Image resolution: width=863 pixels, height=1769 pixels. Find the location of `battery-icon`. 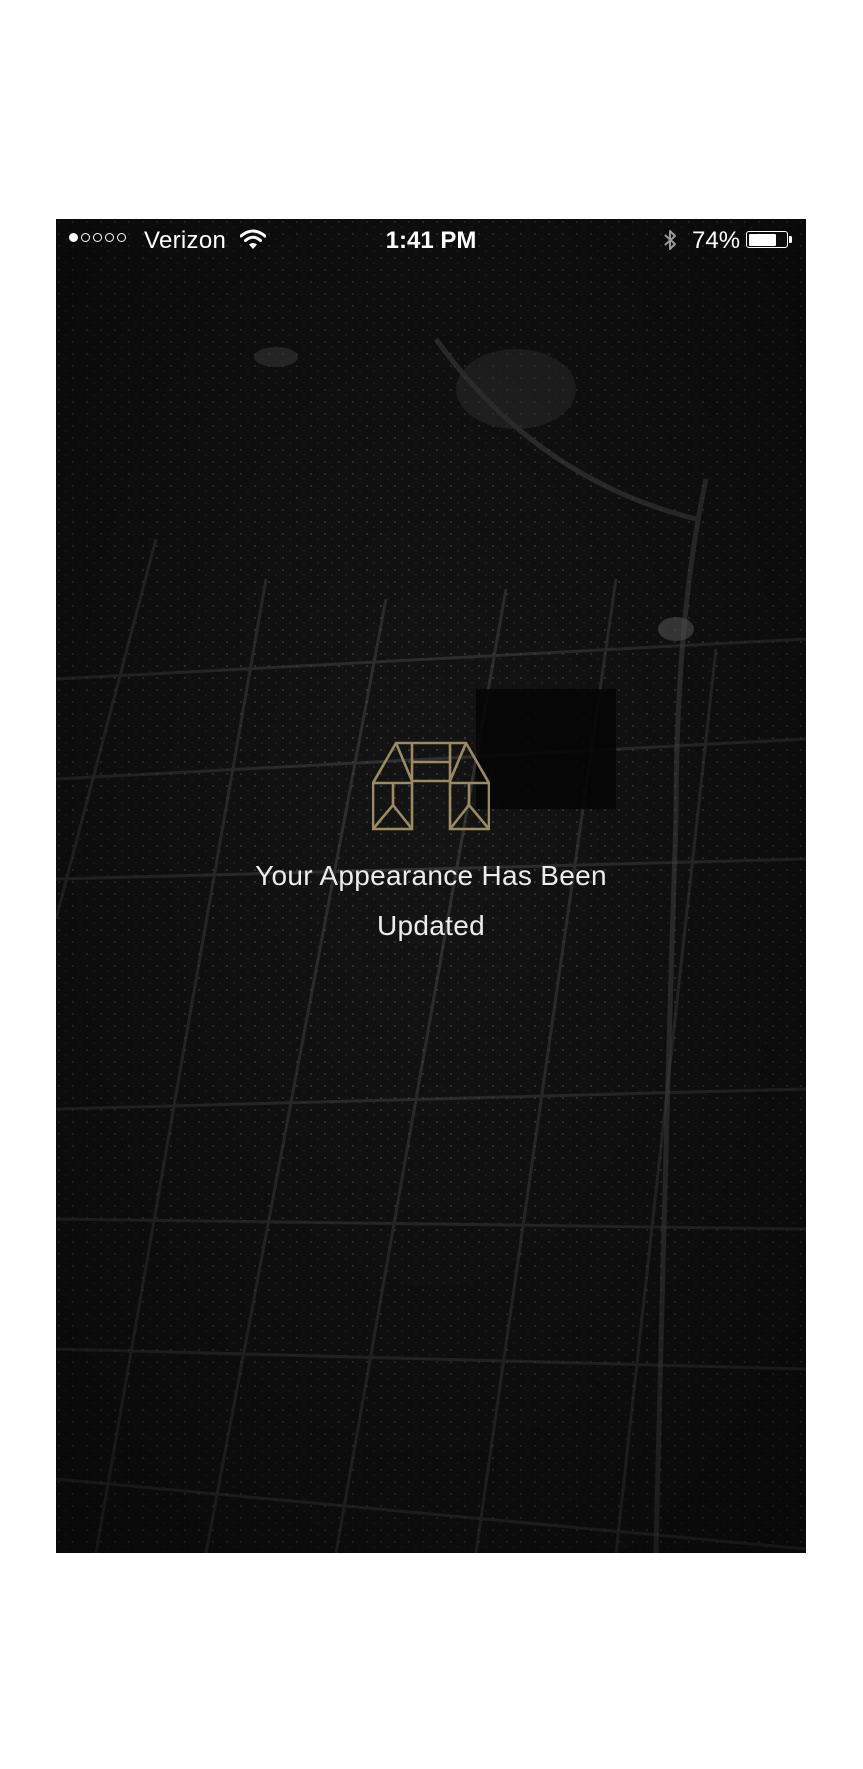

battery-icon is located at coordinates (767, 239).